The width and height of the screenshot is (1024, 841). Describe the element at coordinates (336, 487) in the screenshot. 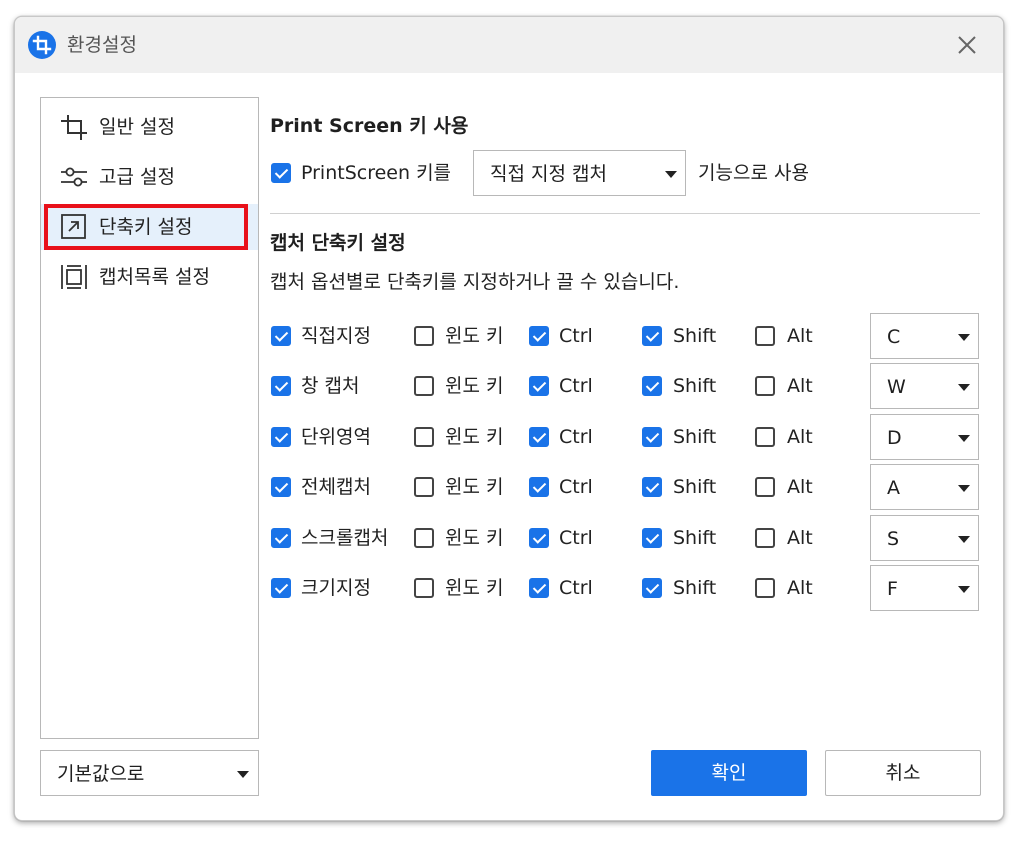

I see `shortcut-name: 전체캡처` at that location.